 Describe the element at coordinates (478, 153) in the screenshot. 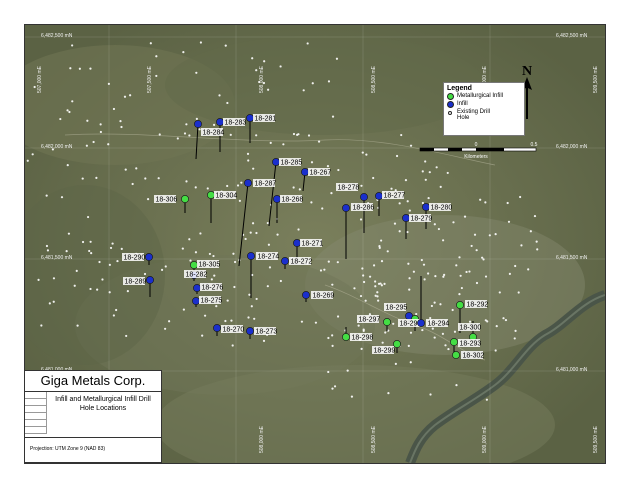

I see `scale-bar: Kilometers 0 0.5` at that location.